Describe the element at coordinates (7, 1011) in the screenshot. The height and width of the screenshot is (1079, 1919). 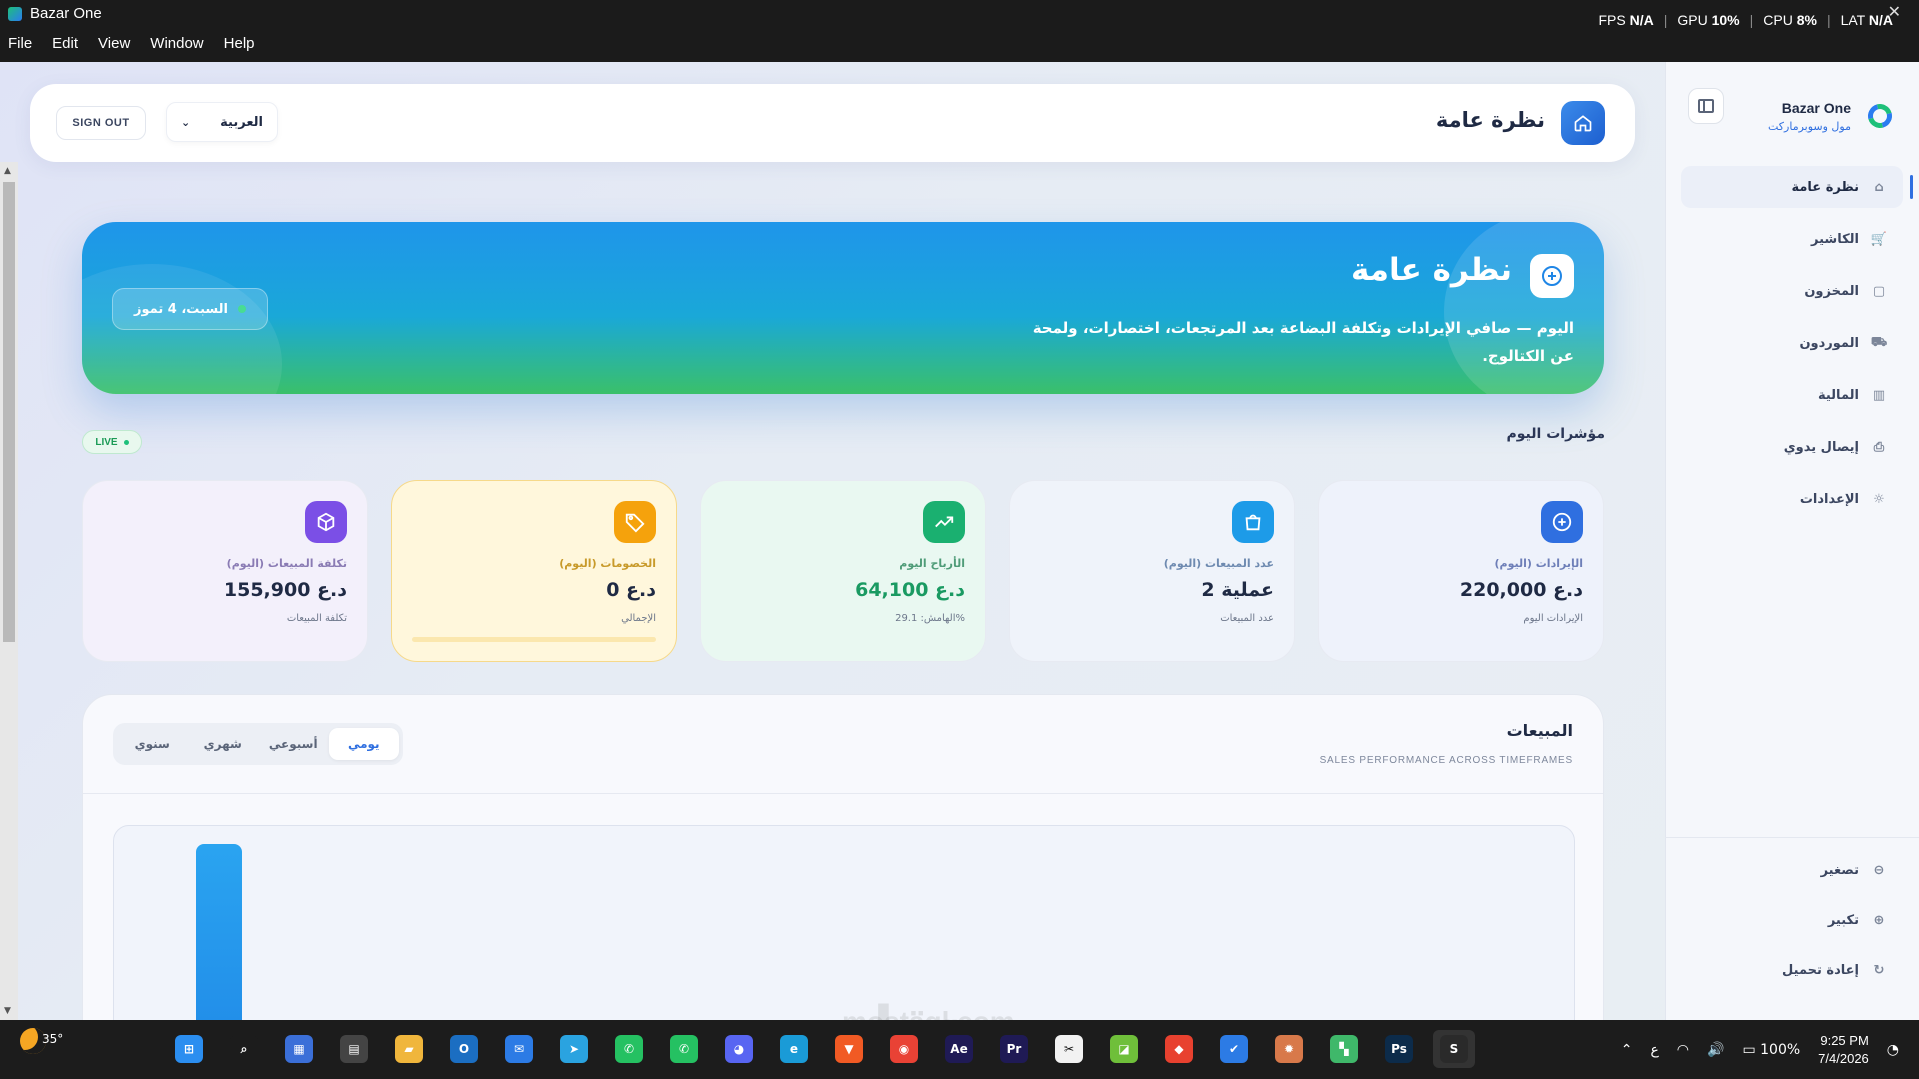
I see `scroll-down-icon: ▼` at that location.